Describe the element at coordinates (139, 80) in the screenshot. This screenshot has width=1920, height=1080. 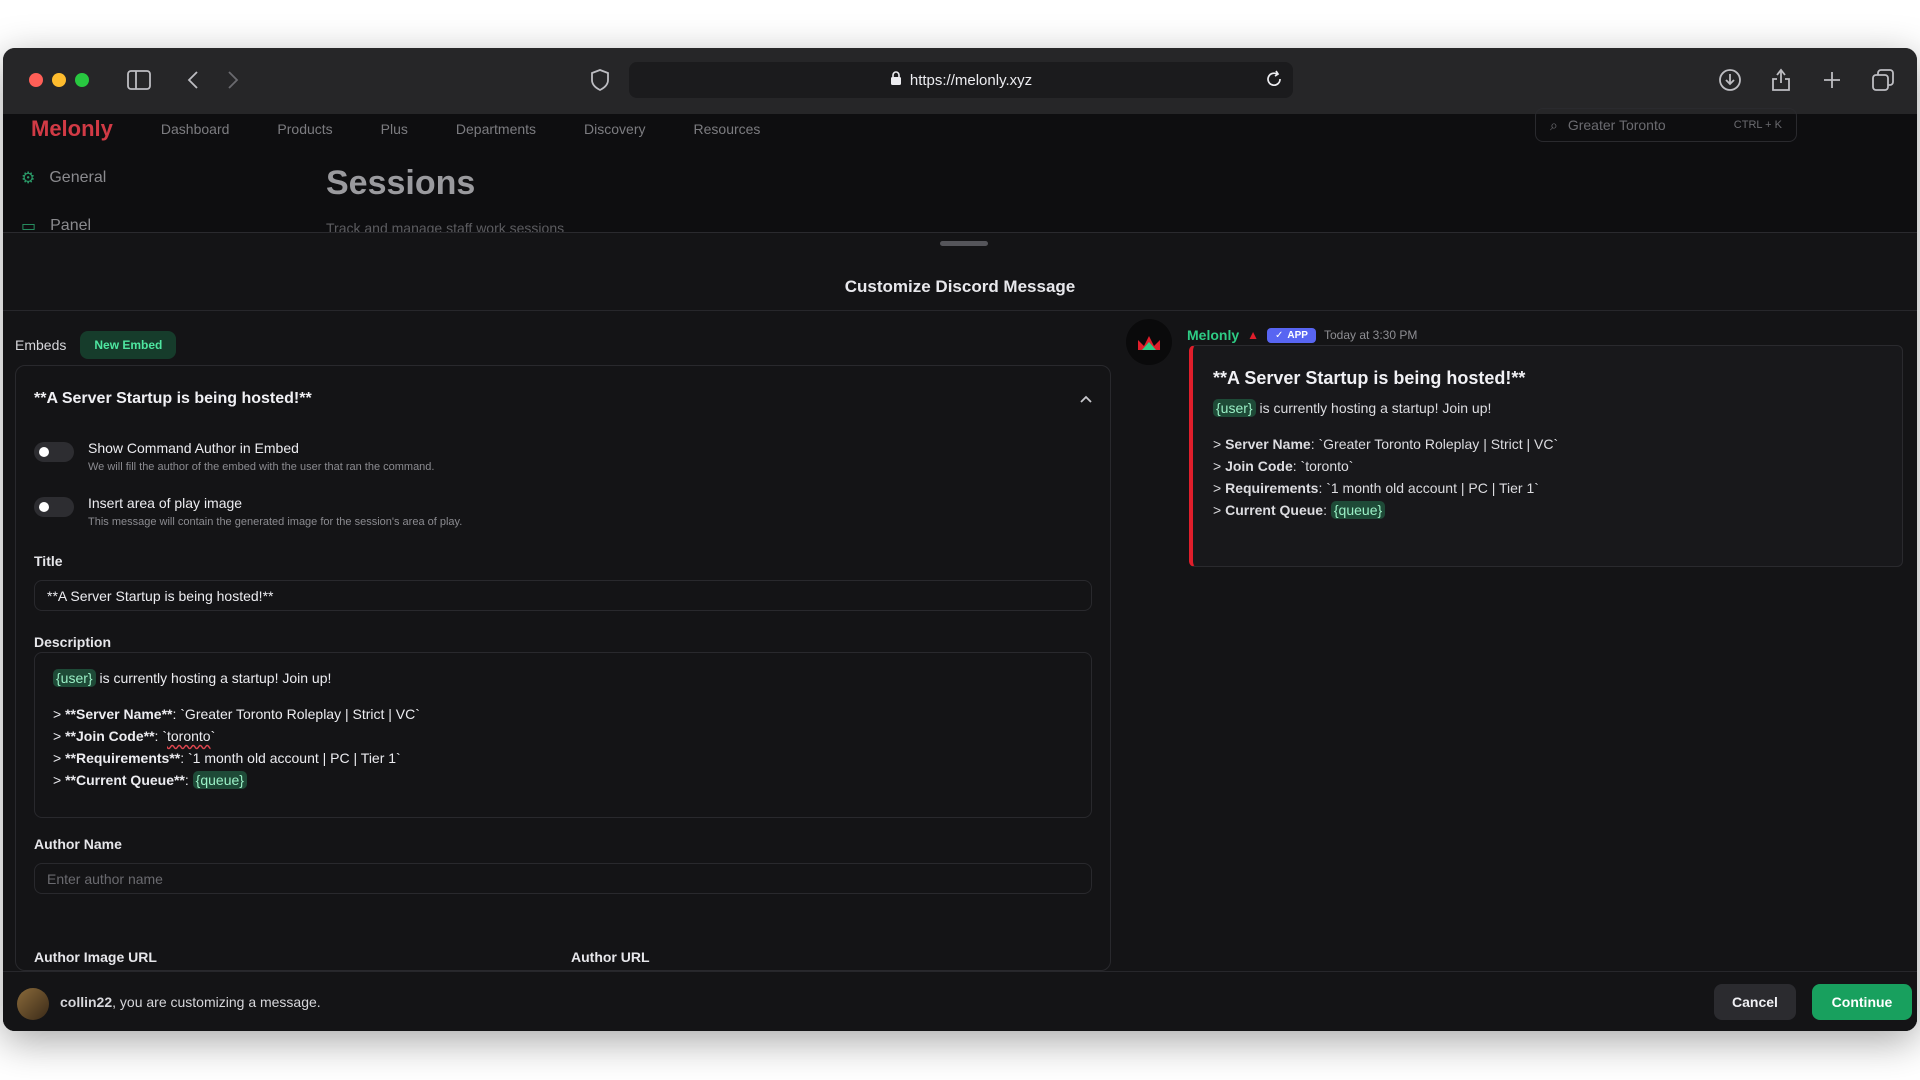
I see `sidebar-toggle-icon` at that location.